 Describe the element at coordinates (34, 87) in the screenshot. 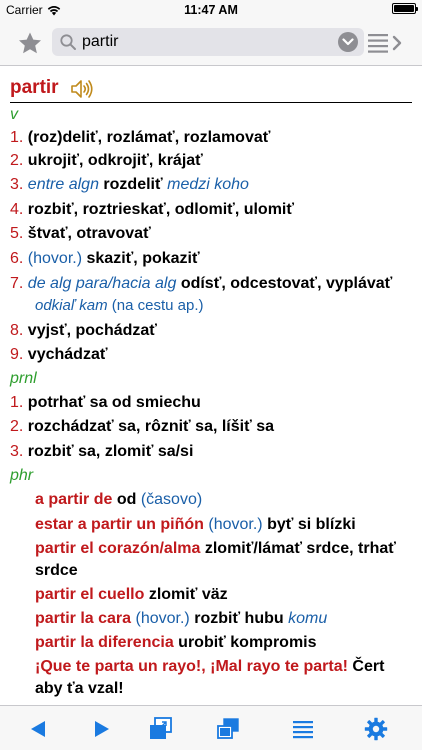

I see `headword: partir` at that location.